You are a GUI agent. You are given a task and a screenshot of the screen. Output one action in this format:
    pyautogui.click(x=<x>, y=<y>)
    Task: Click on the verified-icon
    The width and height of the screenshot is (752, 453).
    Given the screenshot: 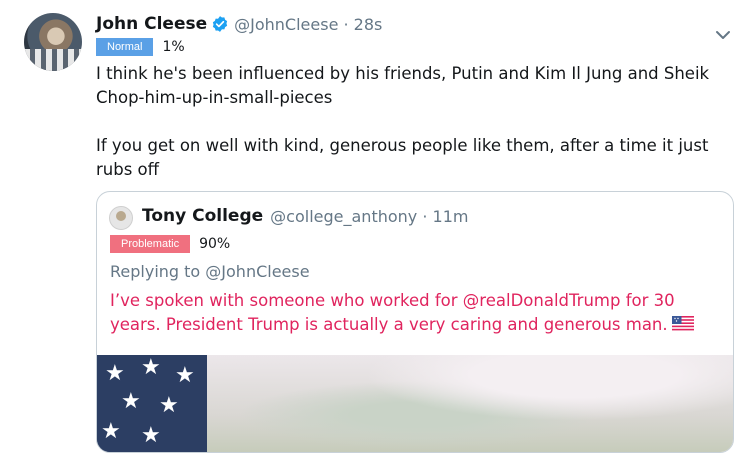 What is the action you would take?
    pyautogui.click(x=220, y=24)
    